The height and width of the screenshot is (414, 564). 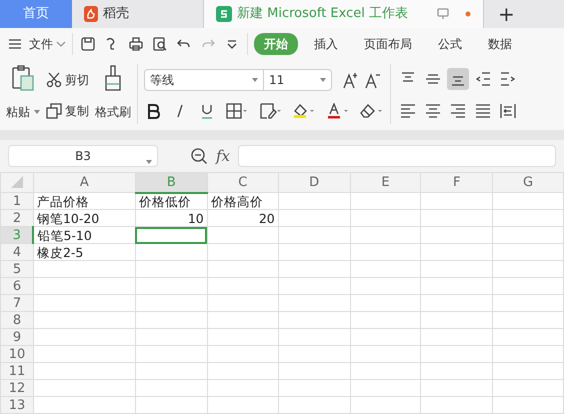 I want to click on copy-button: 复制, so click(x=67, y=111).